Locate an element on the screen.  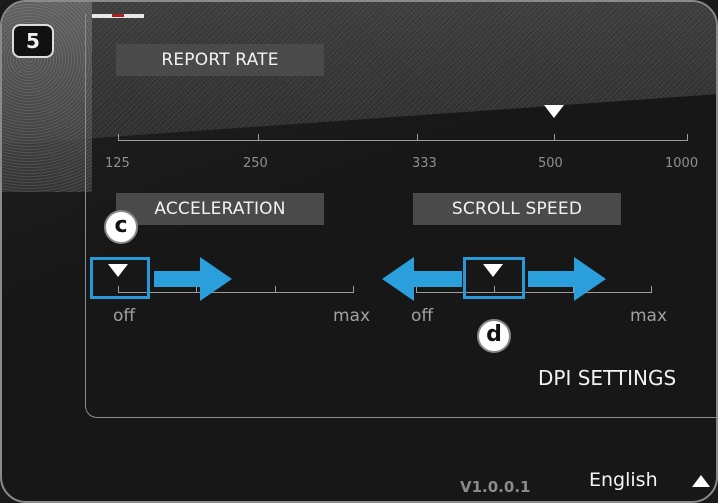
annotation-badge-c: c is located at coordinates (121, 227).